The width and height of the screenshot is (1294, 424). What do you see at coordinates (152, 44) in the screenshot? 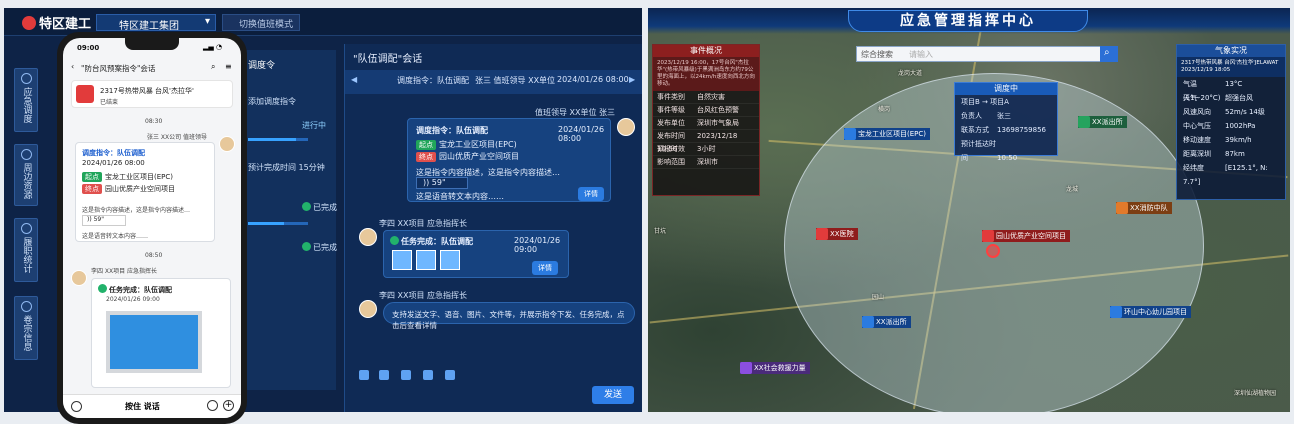
I see `phone-notch` at bounding box center [152, 44].